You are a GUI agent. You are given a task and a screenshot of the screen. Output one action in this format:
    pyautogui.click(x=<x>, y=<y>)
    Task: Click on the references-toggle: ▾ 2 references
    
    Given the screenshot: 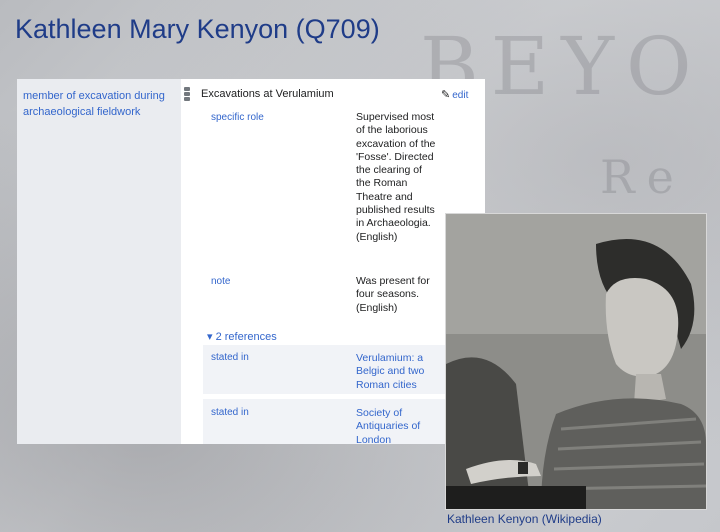 What is the action you would take?
    pyautogui.click(x=242, y=336)
    